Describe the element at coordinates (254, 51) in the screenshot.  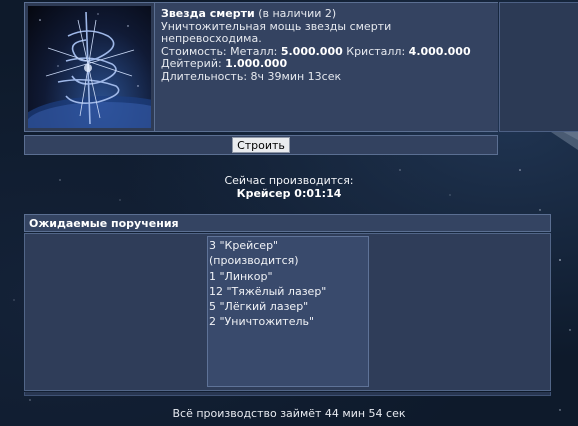
I see `metal-label: Металл:` at that location.